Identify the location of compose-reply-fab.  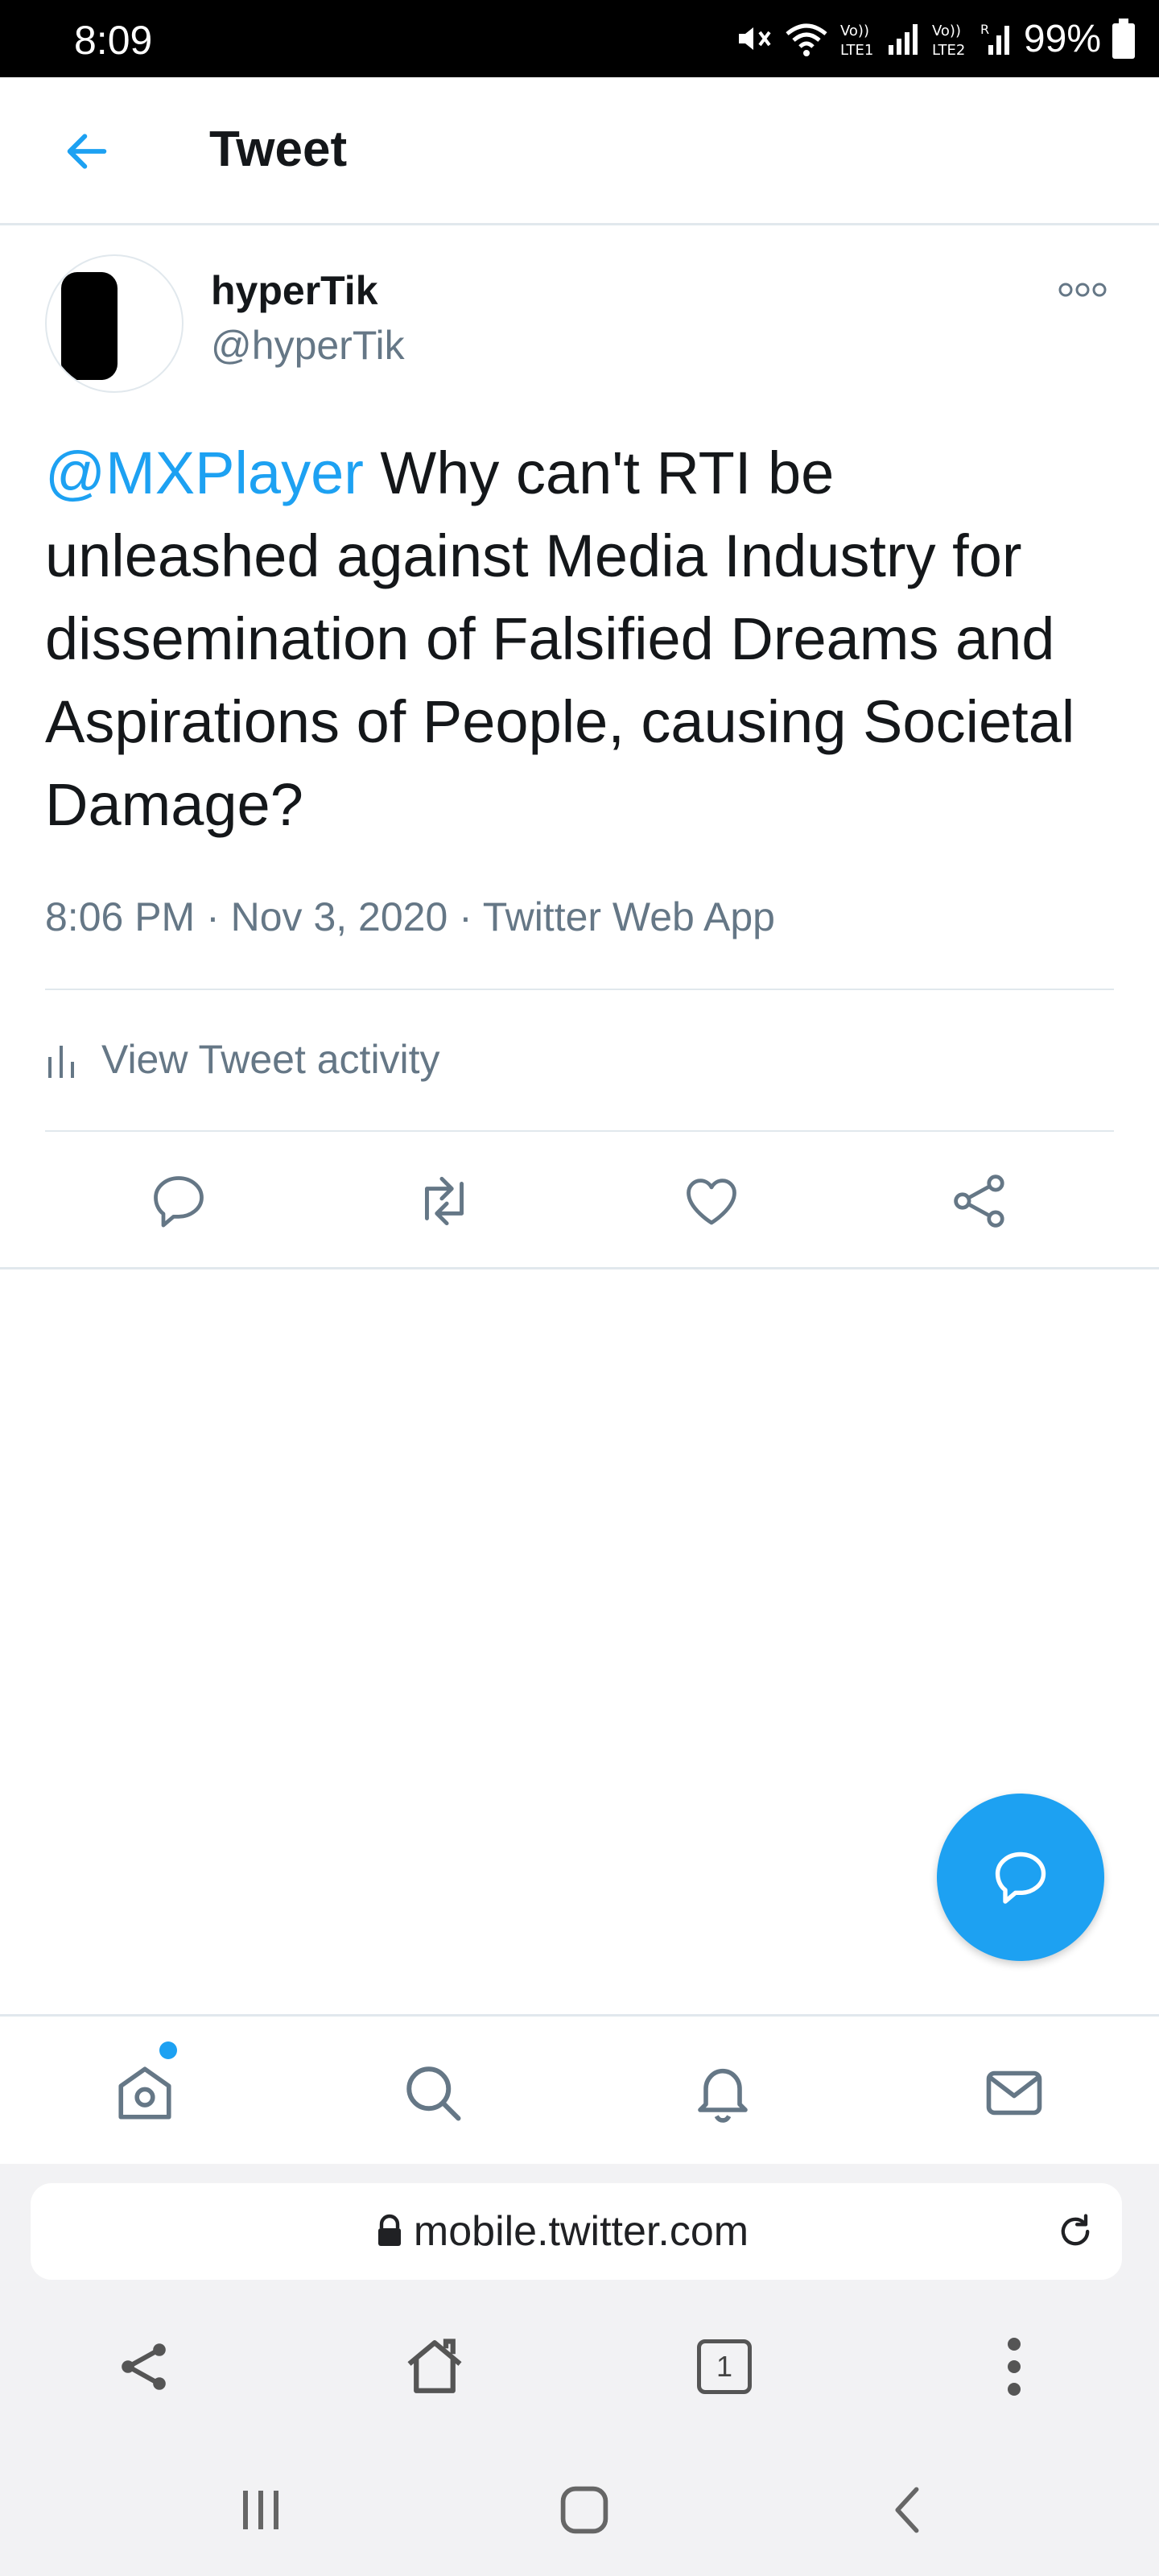
(1020, 1877).